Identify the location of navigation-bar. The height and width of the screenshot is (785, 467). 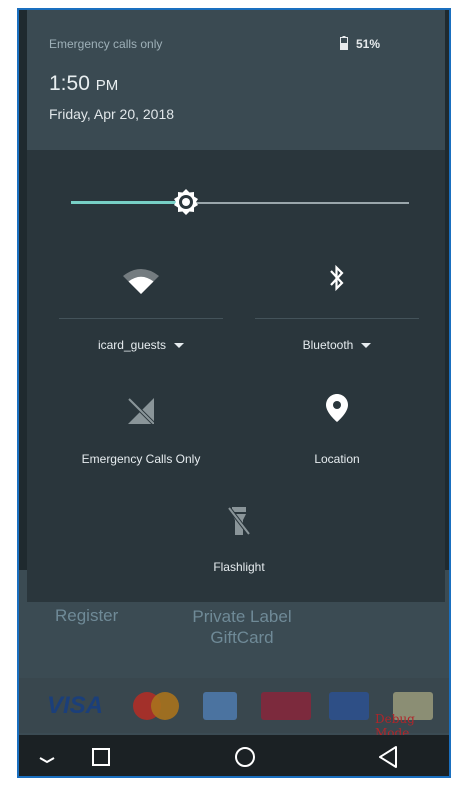
(234, 756).